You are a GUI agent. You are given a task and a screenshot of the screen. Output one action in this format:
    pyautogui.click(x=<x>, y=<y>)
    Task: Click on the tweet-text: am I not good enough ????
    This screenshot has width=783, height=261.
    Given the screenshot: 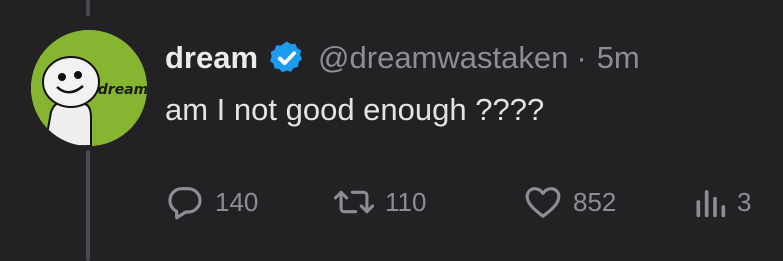 What is the action you would take?
    pyautogui.click(x=355, y=109)
    